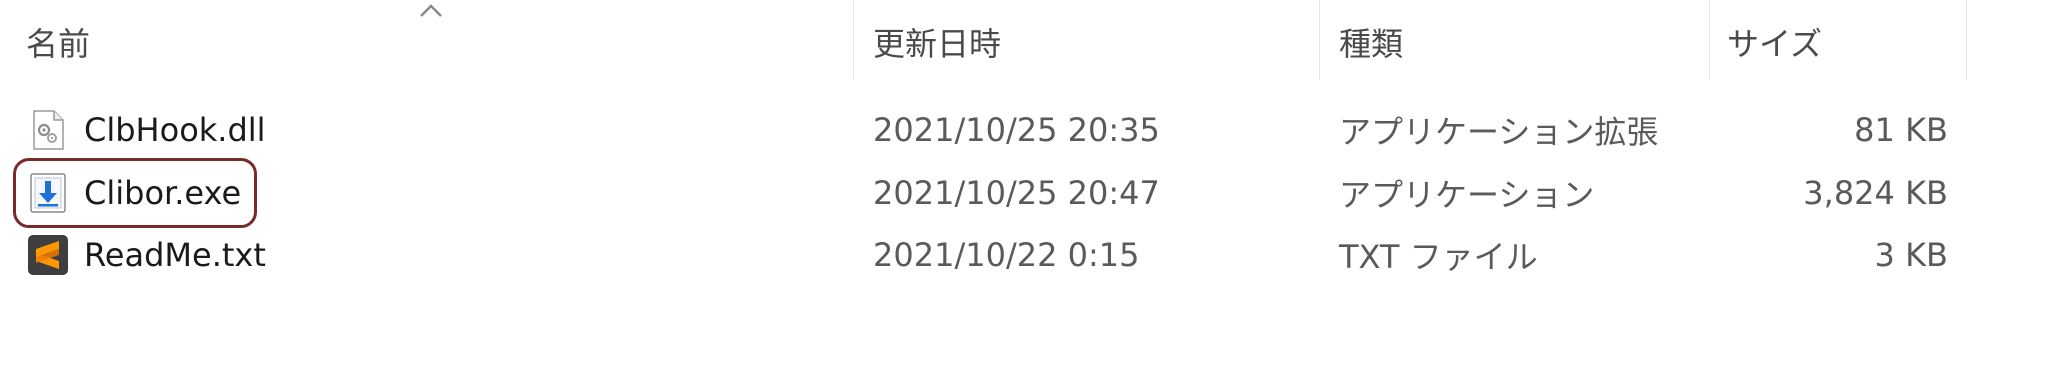  What do you see at coordinates (175, 255) in the screenshot?
I see `file-name: ReadMe.txt` at bounding box center [175, 255].